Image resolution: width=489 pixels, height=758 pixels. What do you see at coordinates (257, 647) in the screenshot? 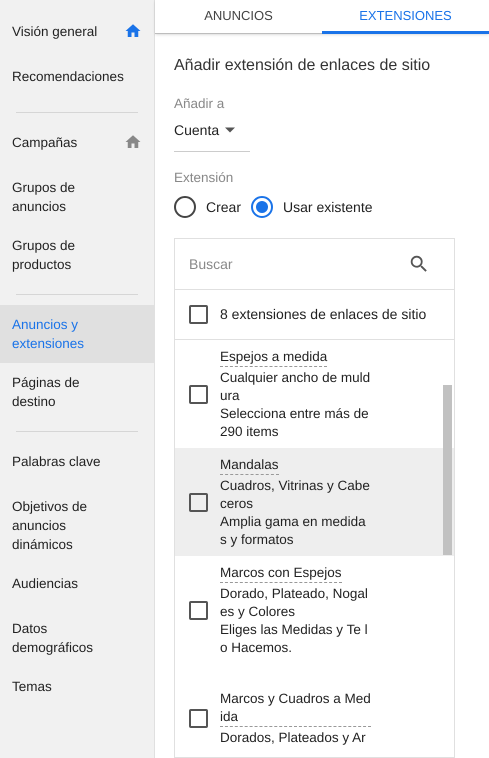
I see `item-description: o Hacemos.` at bounding box center [257, 647].